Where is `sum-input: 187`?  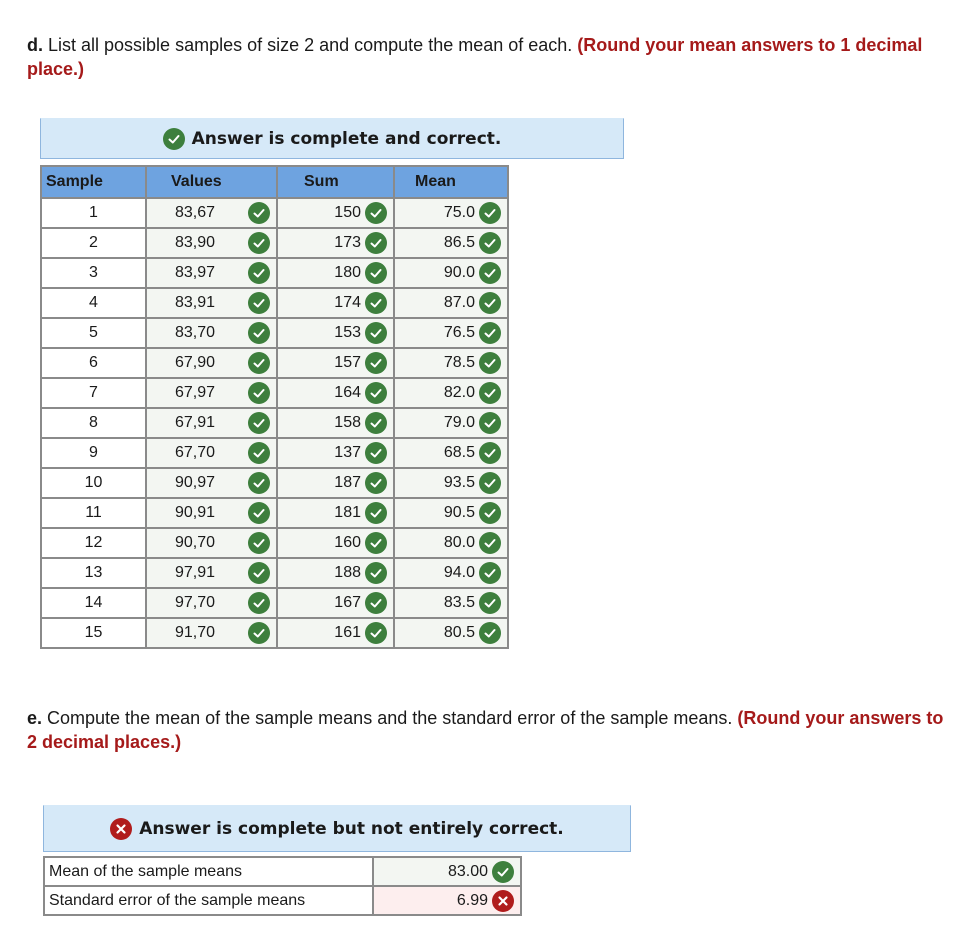 sum-input: 187 is located at coordinates (335, 483).